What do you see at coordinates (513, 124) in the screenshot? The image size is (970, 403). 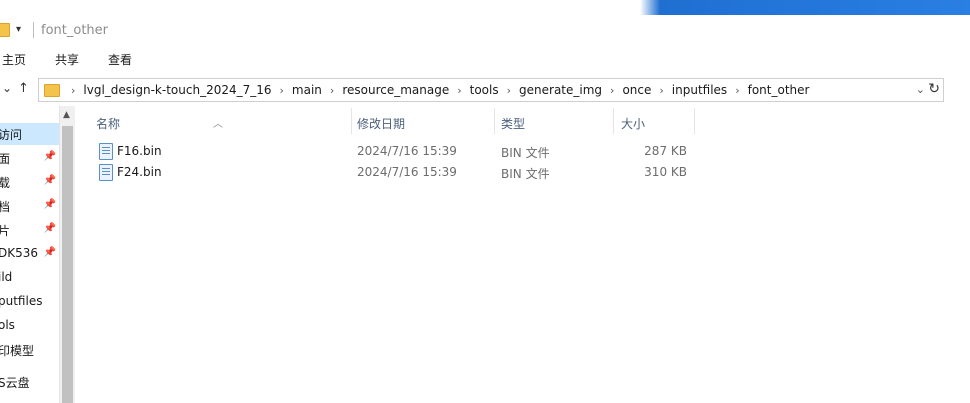 I see `column-header-label: 类型` at bounding box center [513, 124].